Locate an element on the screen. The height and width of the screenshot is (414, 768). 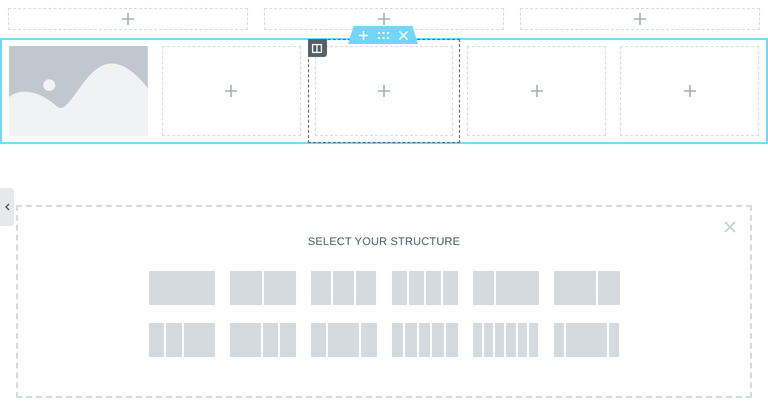
column is located at coordinates (384, 91).